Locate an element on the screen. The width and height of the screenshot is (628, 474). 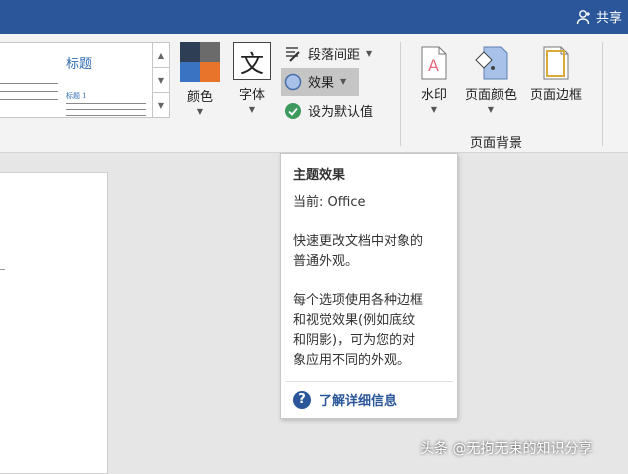
tooltip-line: 和阴影)，可为您的对 is located at coordinates (354, 340).